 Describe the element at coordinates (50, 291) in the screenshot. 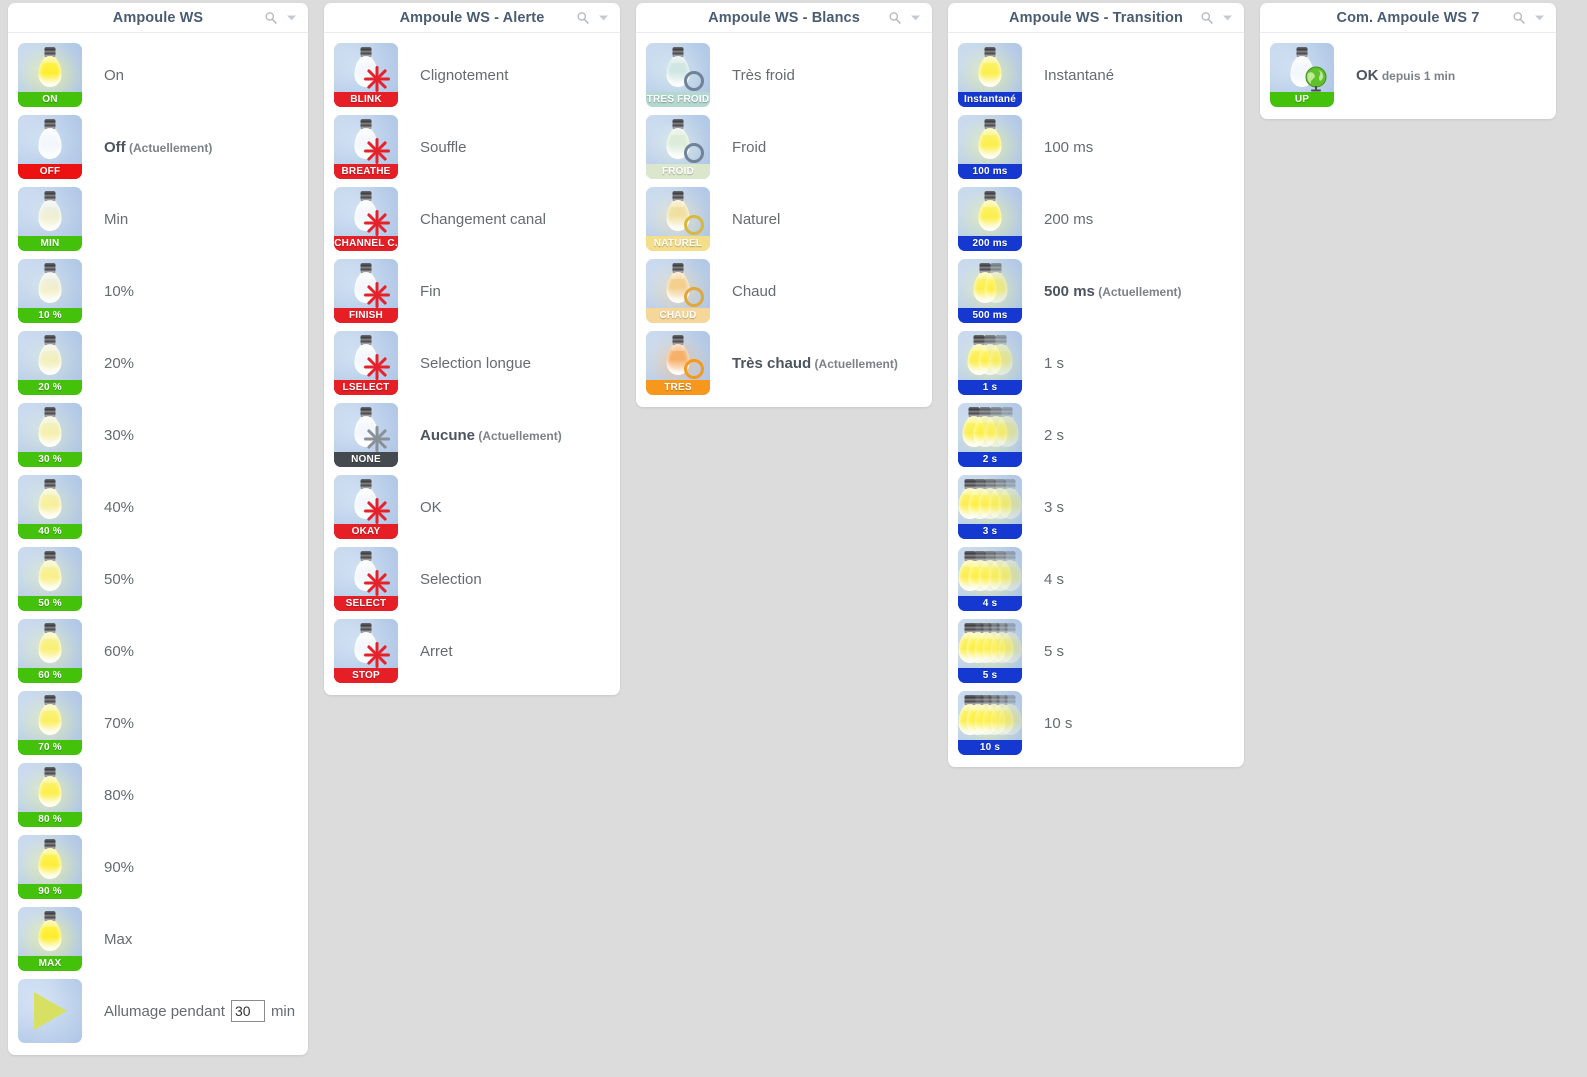

I see `bulb-tile: 10 %` at that location.